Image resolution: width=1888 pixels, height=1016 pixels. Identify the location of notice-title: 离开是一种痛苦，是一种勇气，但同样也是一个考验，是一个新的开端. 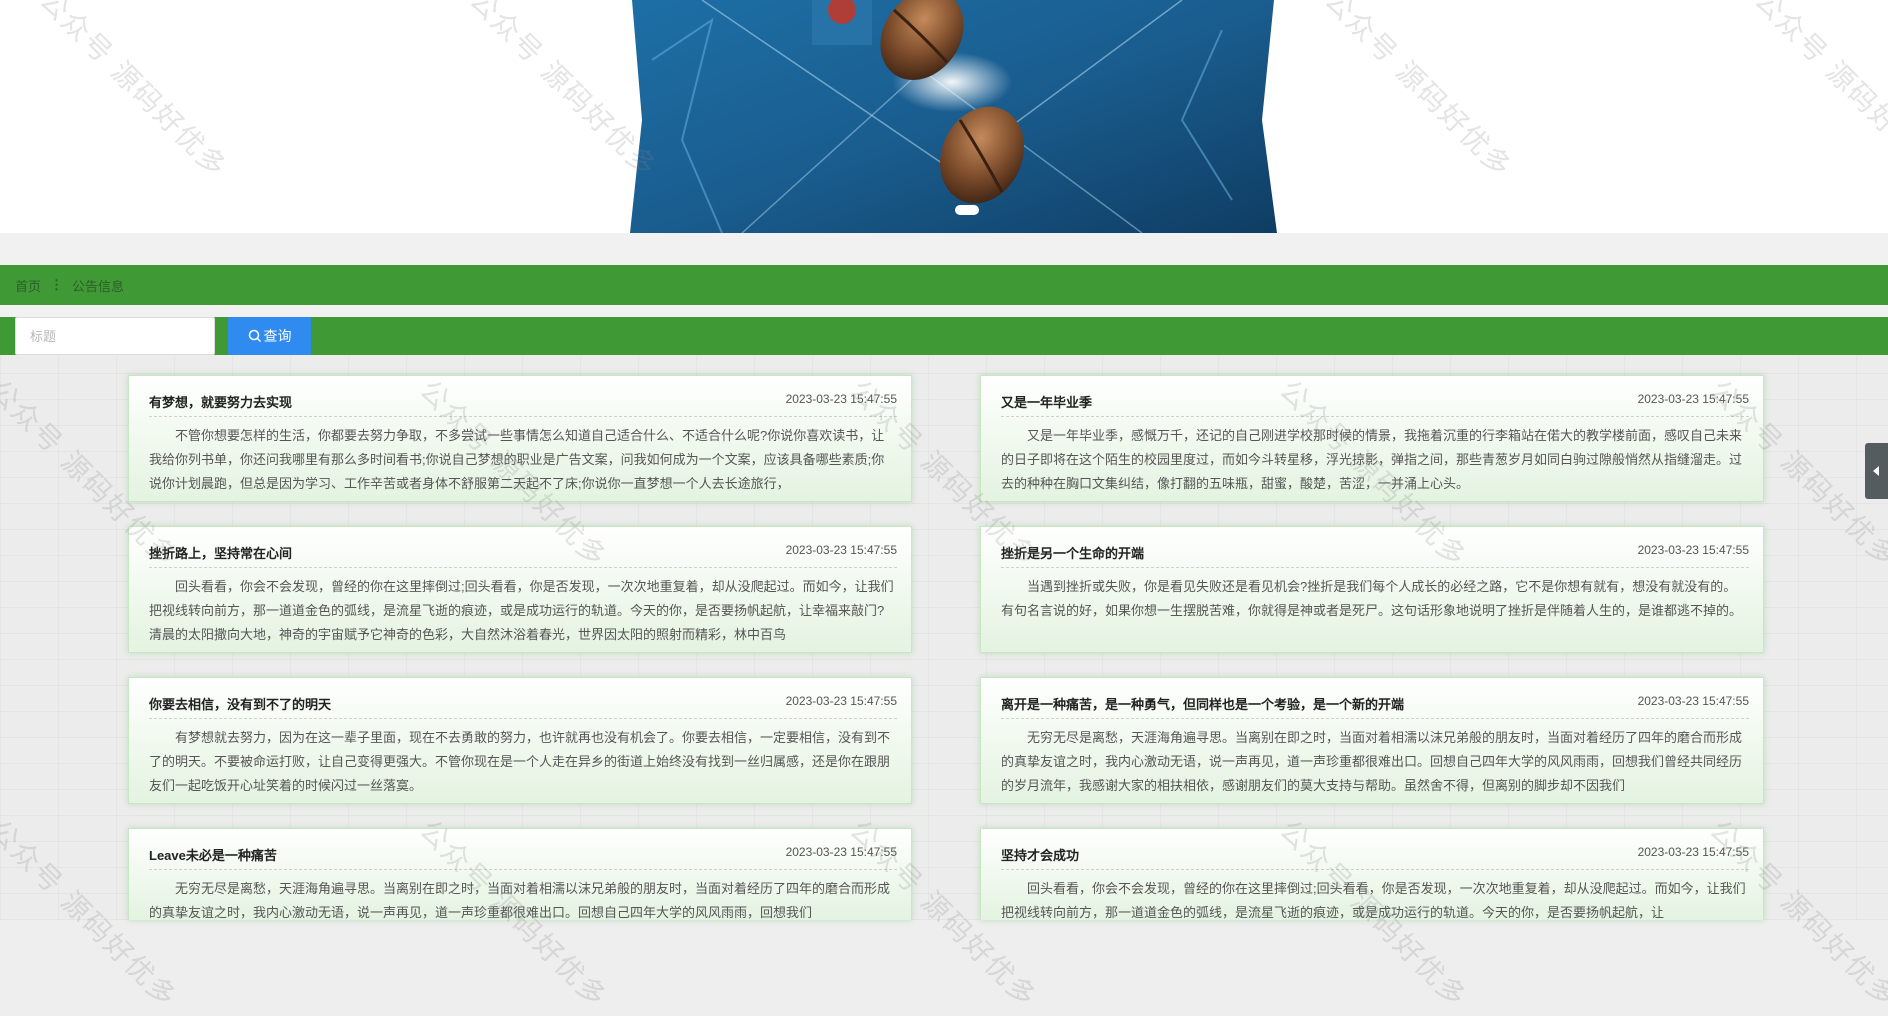
(1203, 704).